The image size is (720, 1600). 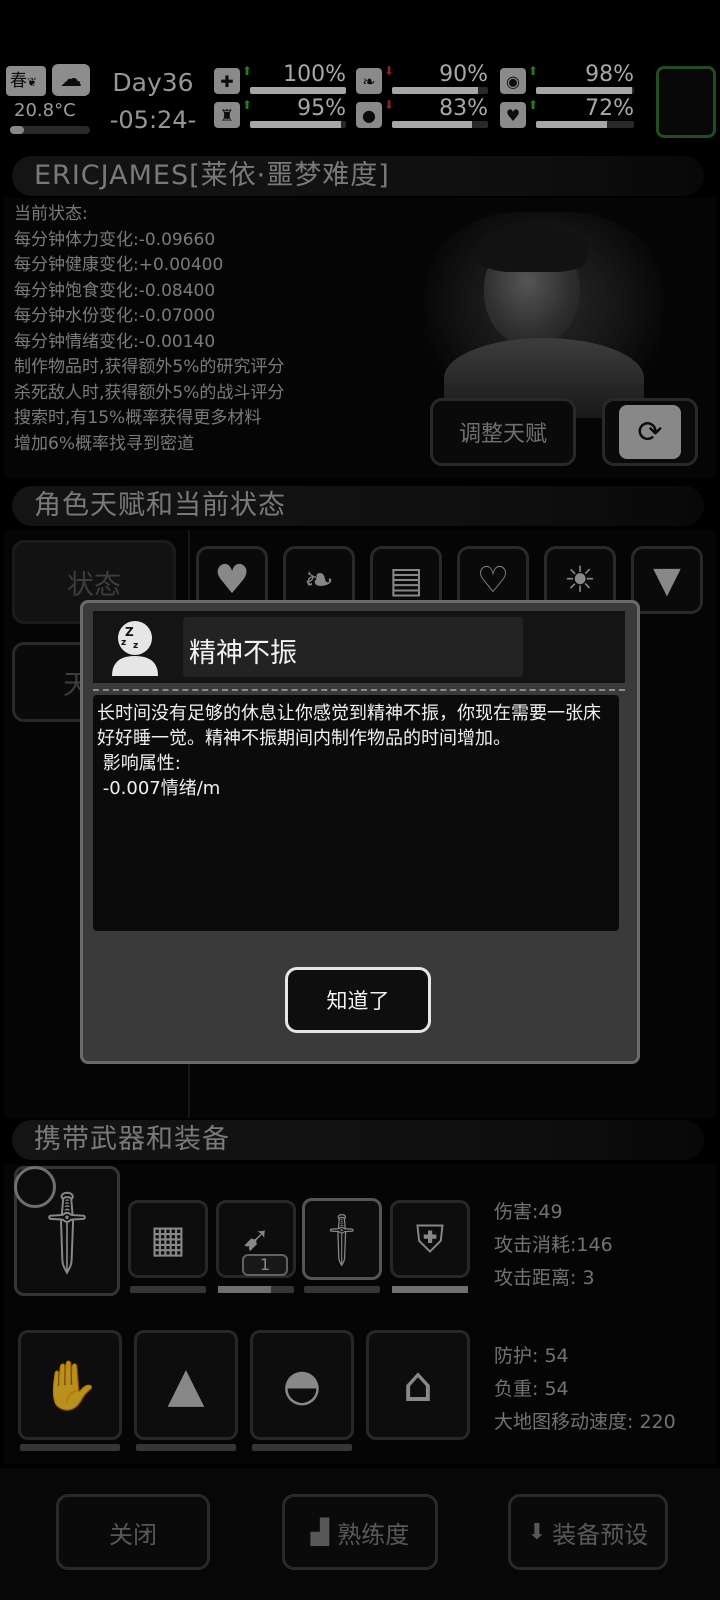 What do you see at coordinates (358, 1000) in the screenshot?
I see `dialog-ok-button: 知道了` at bounding box center [358, 1000].